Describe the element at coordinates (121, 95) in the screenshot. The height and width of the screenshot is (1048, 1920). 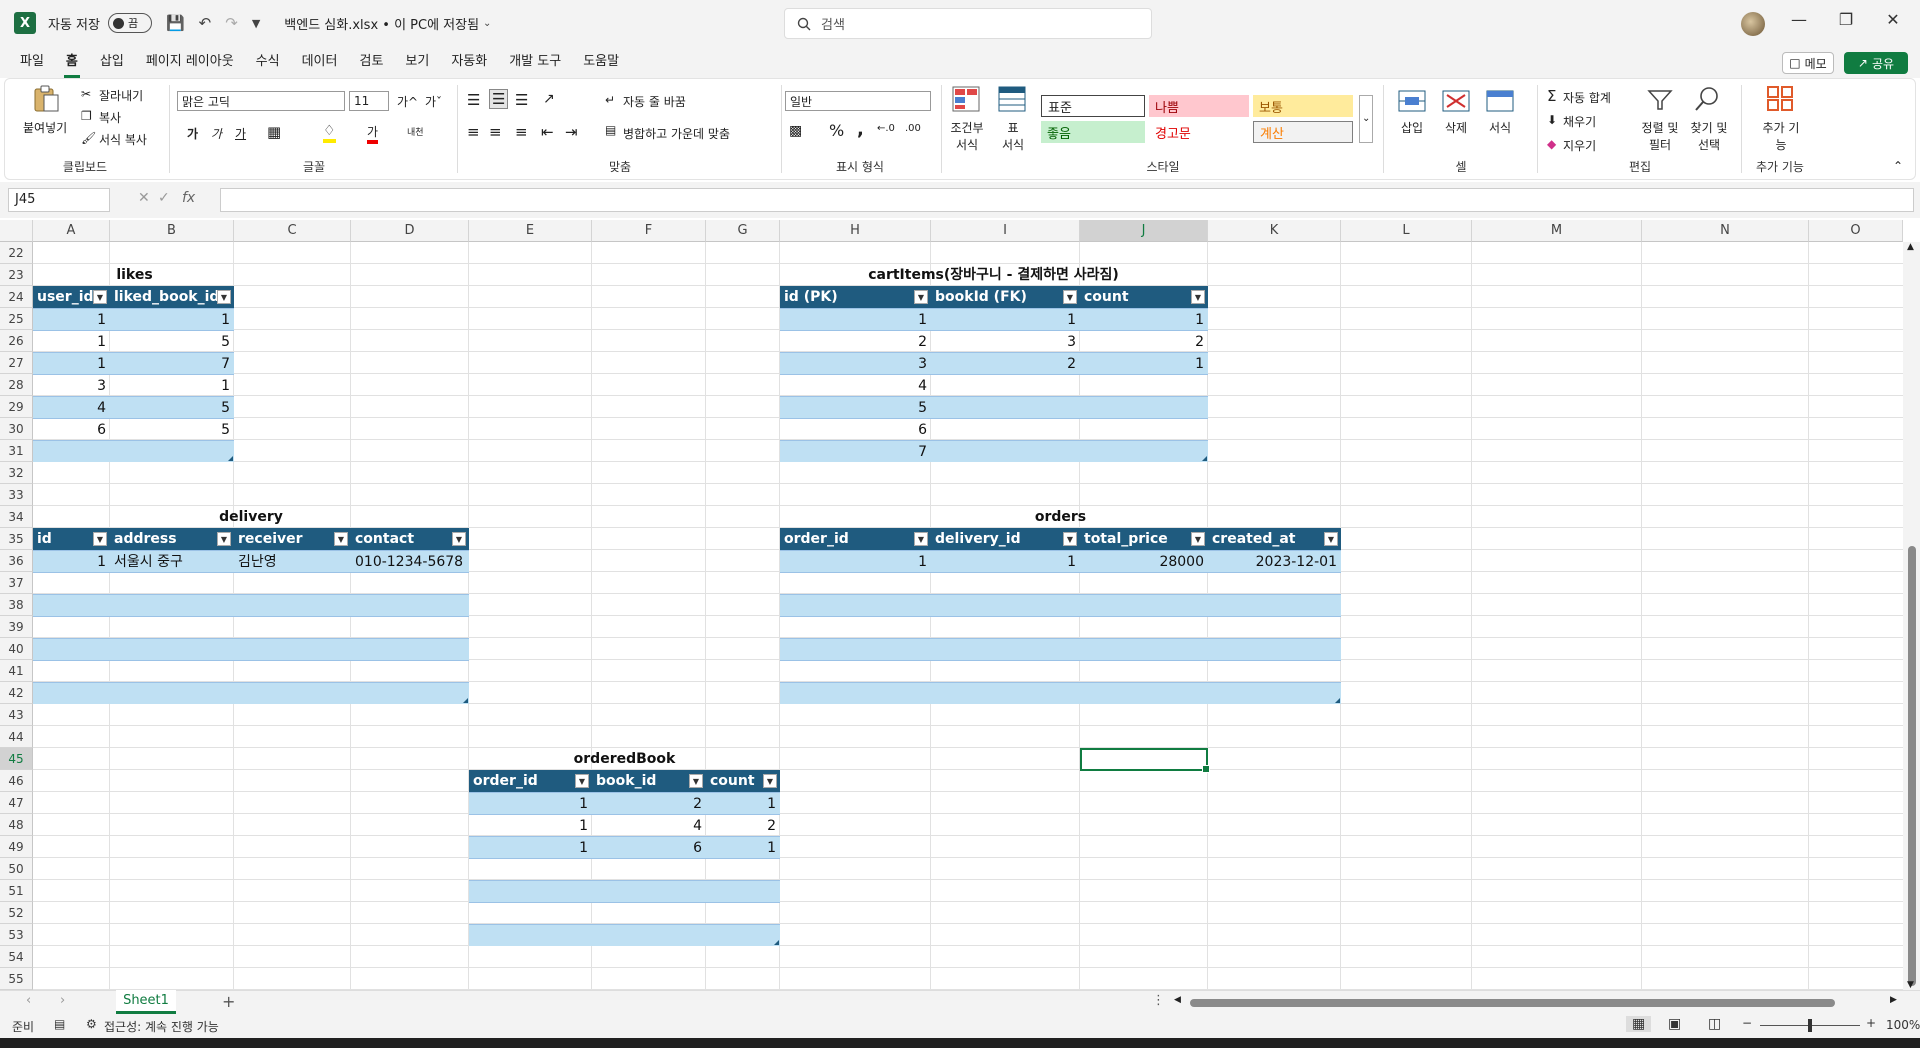
I see `cut-button: 잘라내기` at that location.